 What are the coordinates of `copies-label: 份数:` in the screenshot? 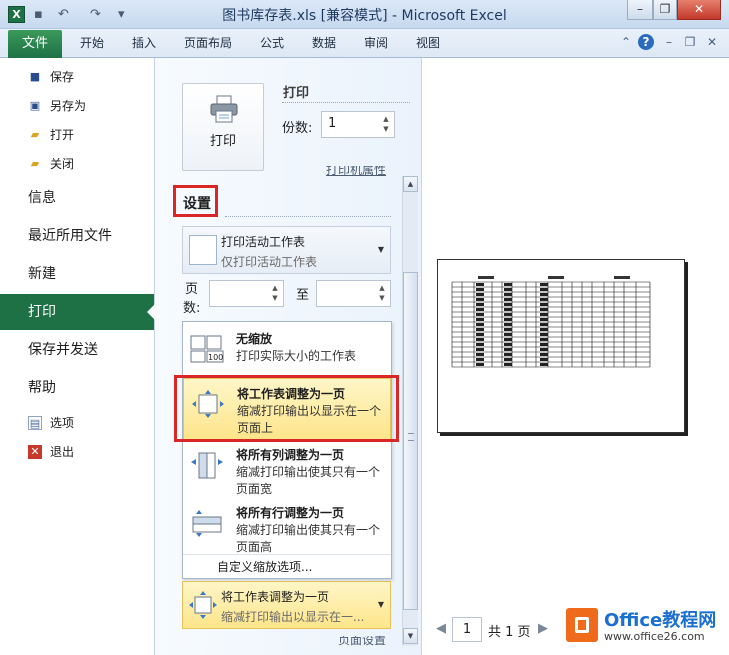 It's located at (297, 128).